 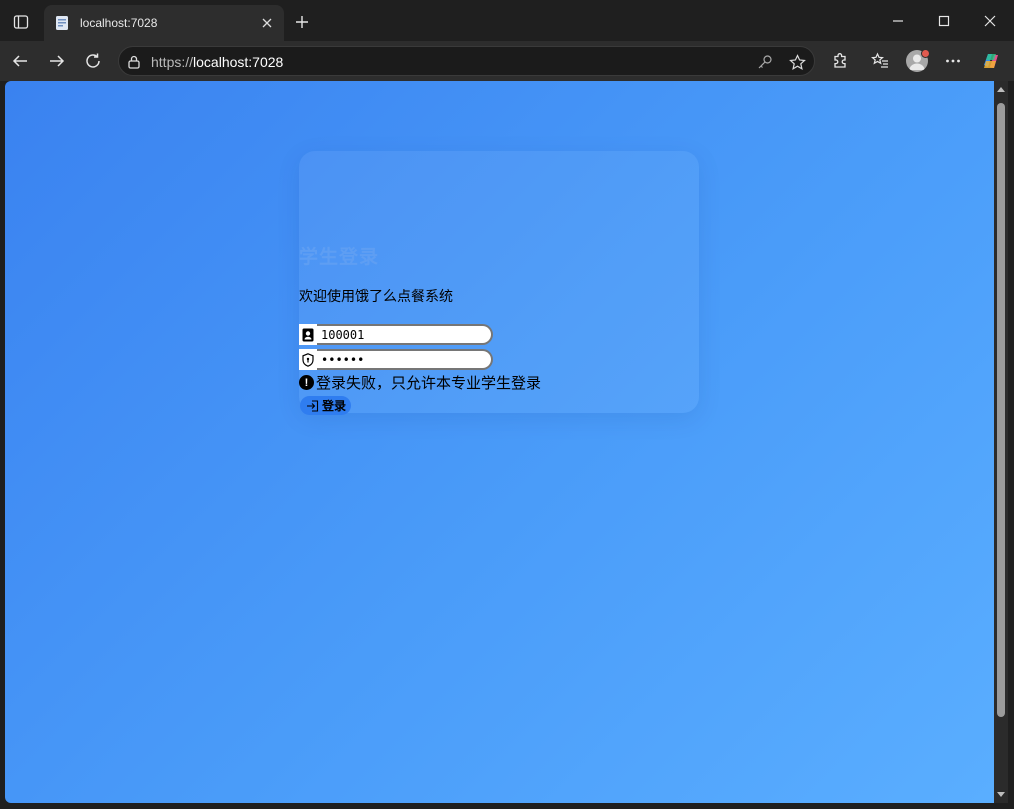 What do you see at coordinates (164, 23) in the screenshot?
I see `browser-tab: localhost:7028` at bounding box center [164, 23].